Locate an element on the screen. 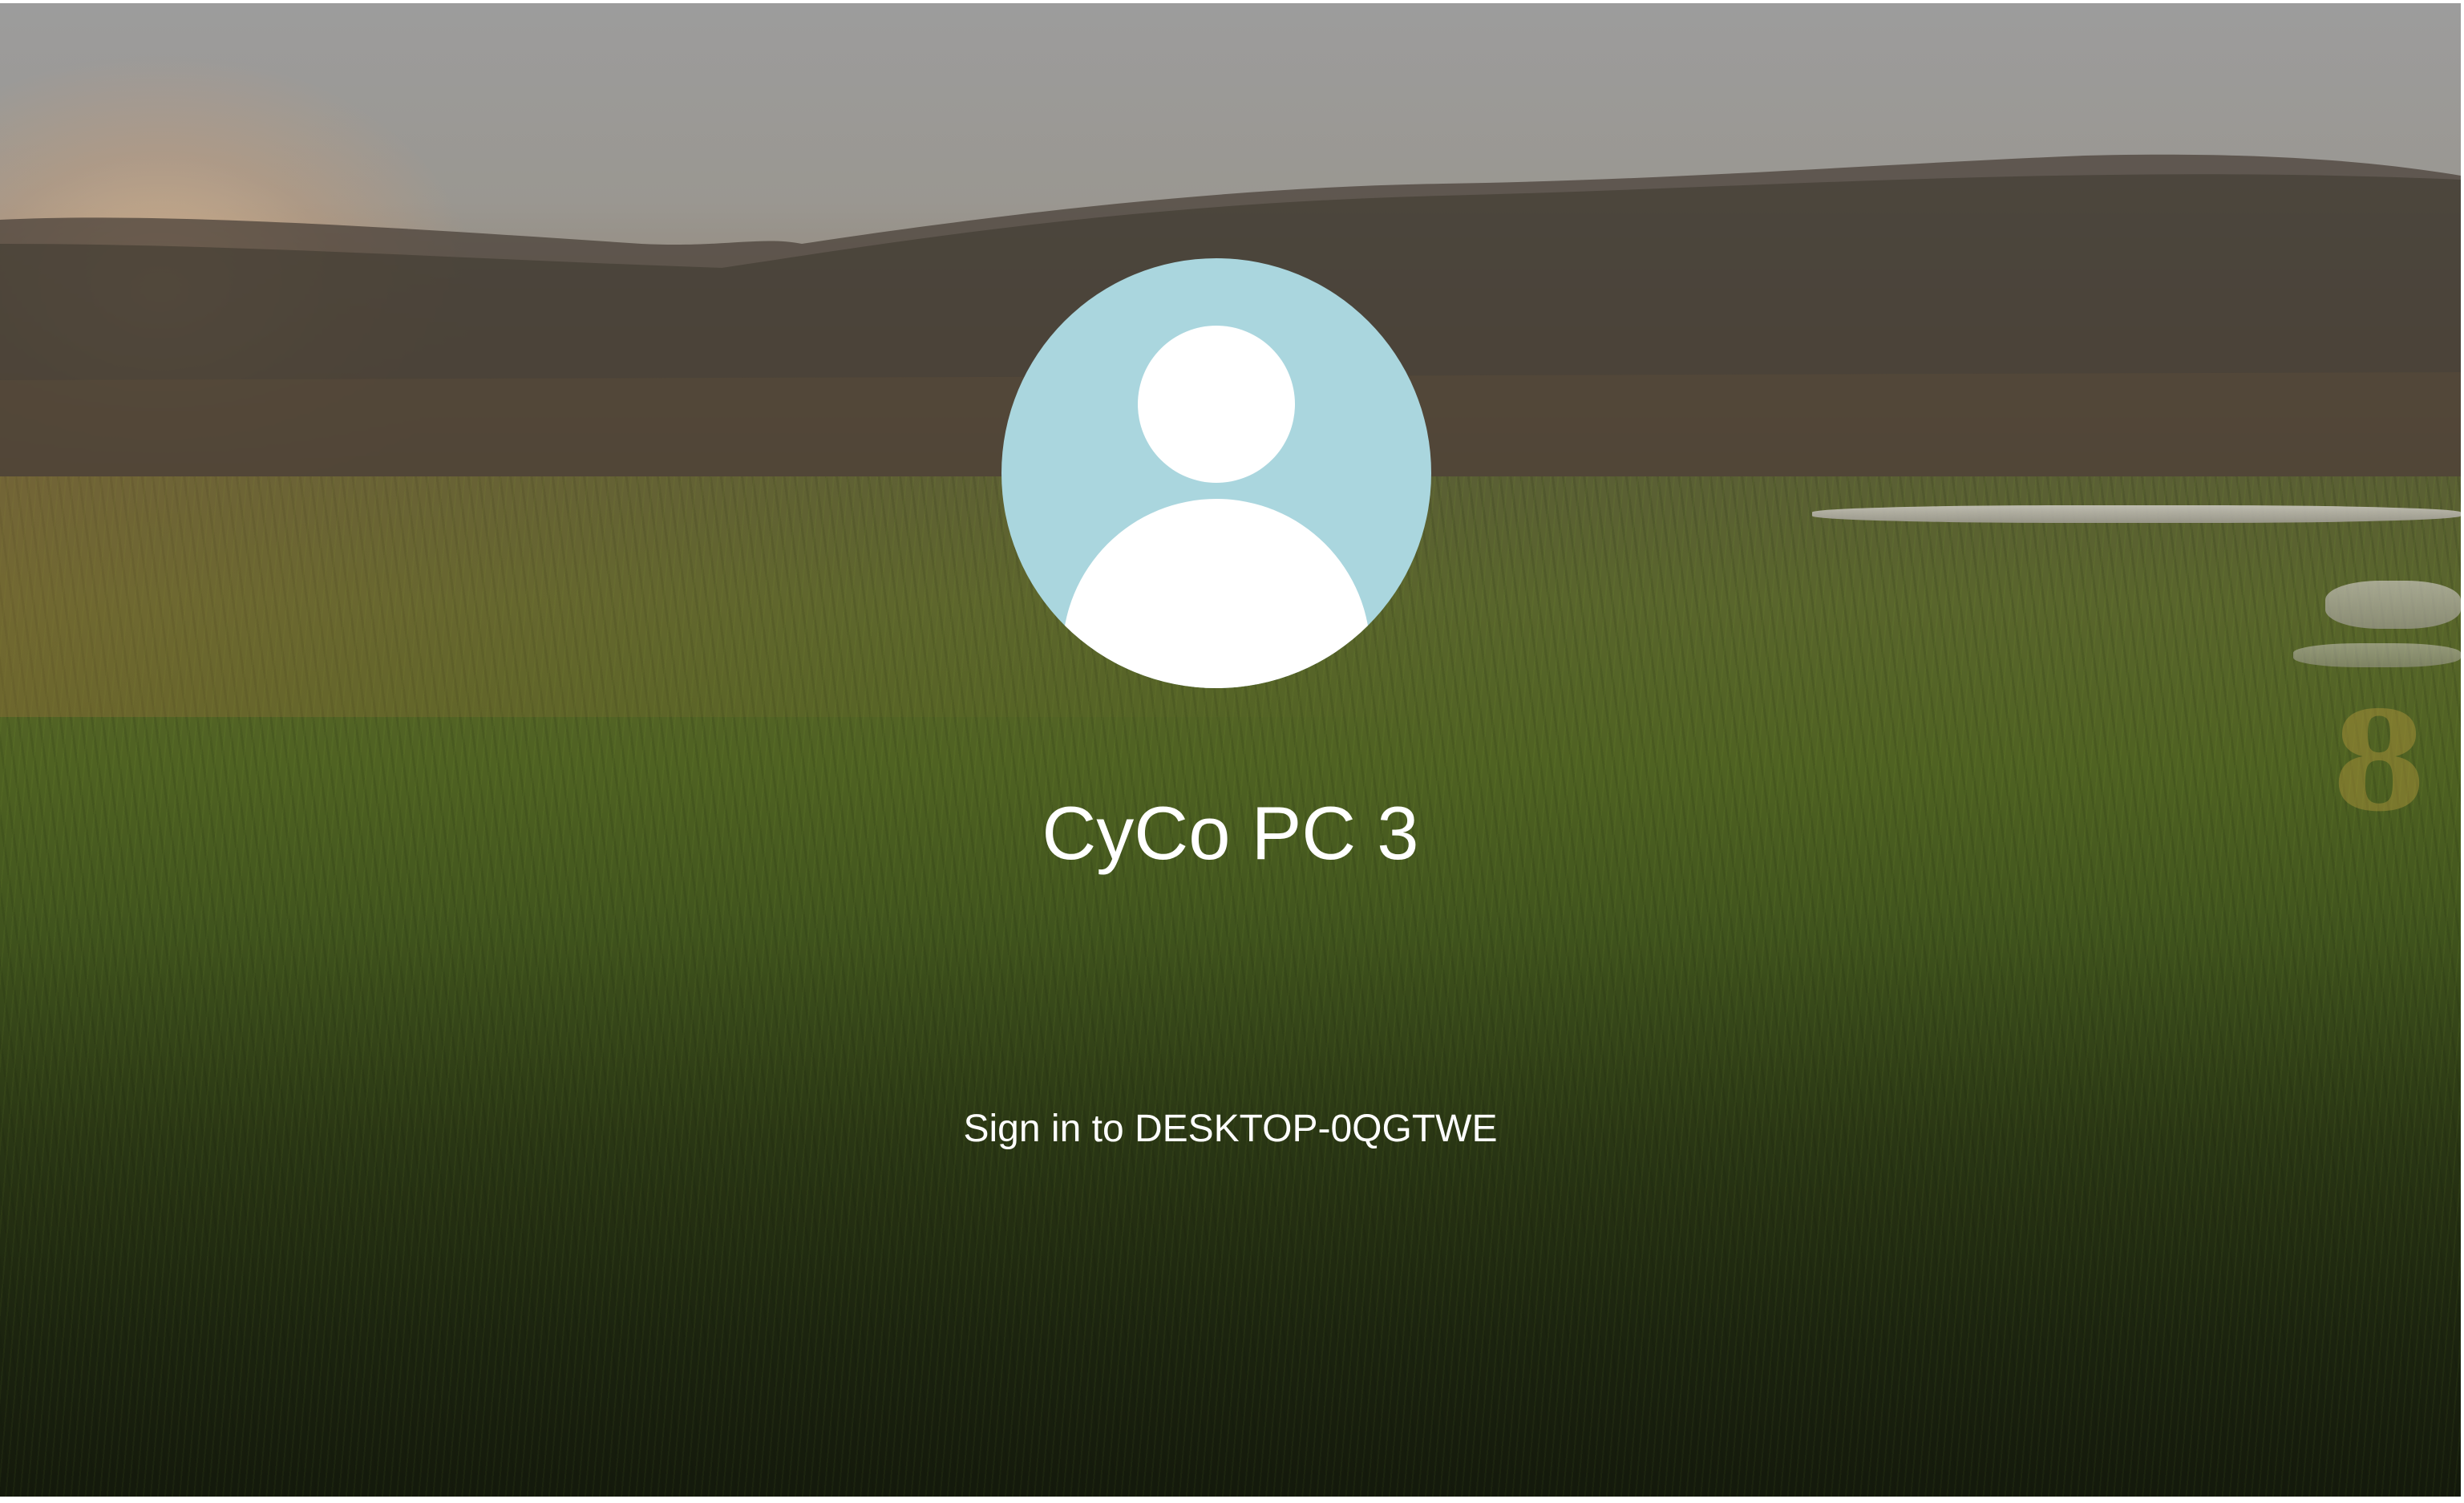 This screenshot has height=1503, width=2464. avatar-body is located at coordinates (1216, 593).